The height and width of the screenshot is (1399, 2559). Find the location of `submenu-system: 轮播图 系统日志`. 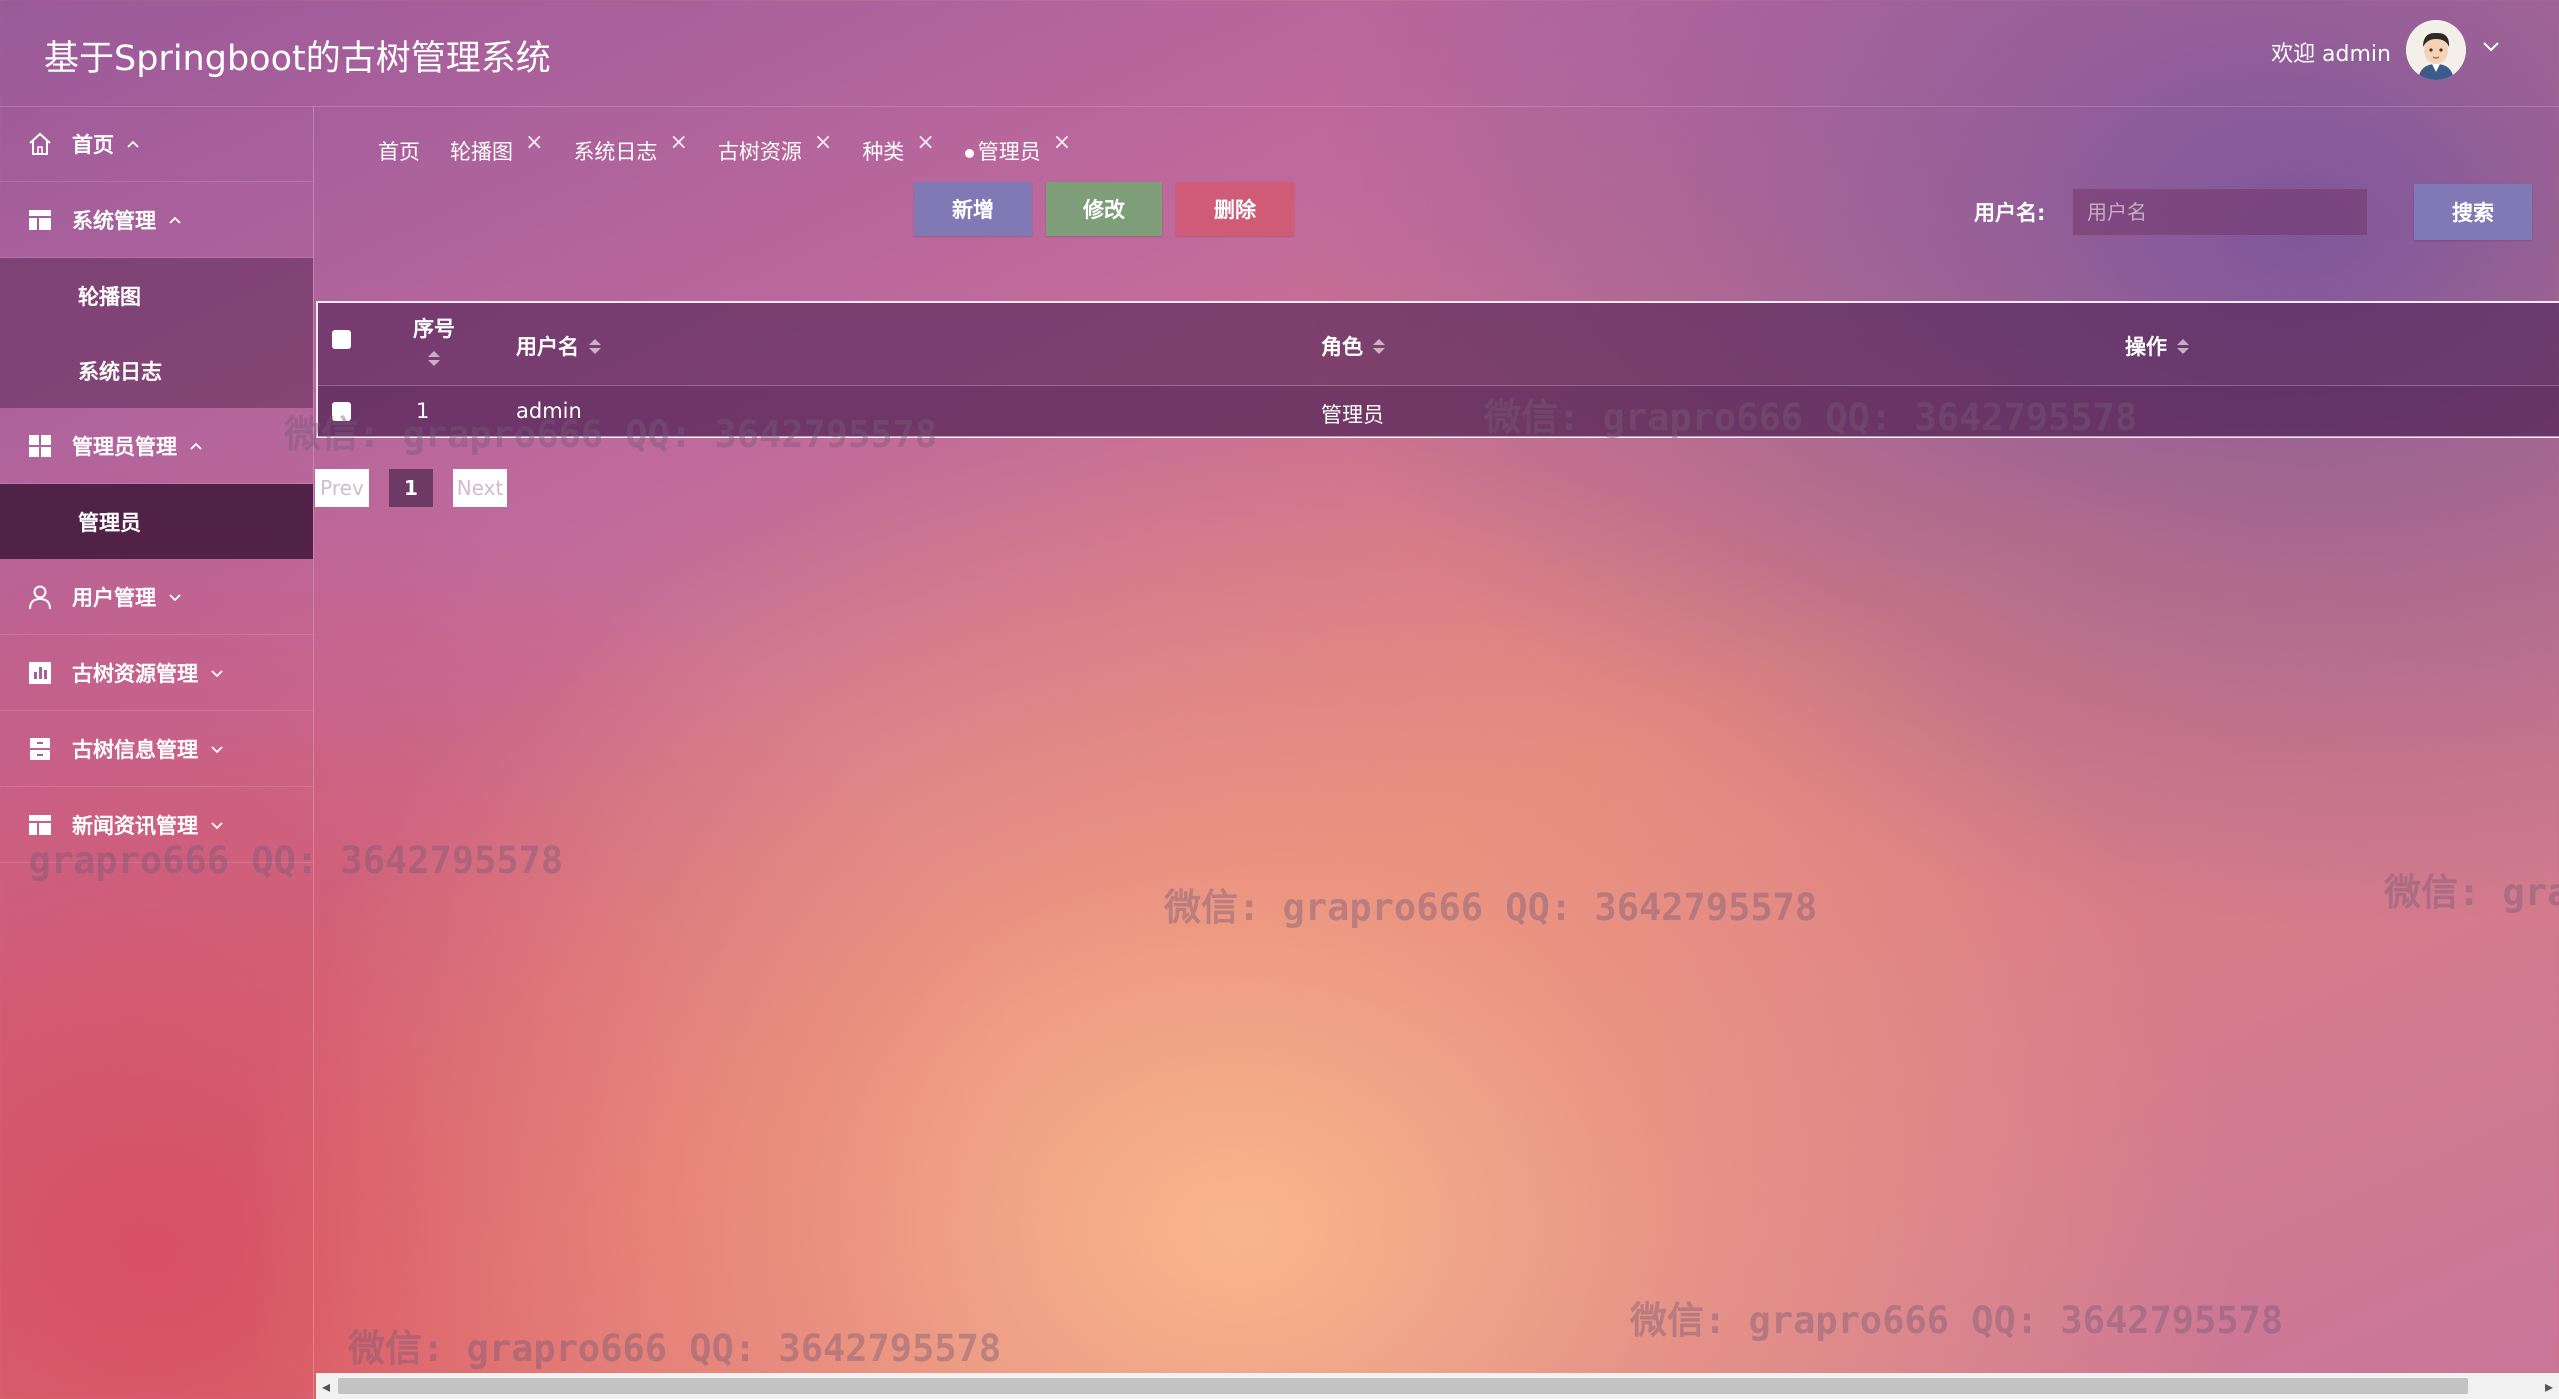

submenu-system: 轮播图 系统日志 is located at coordinates (156, 333).